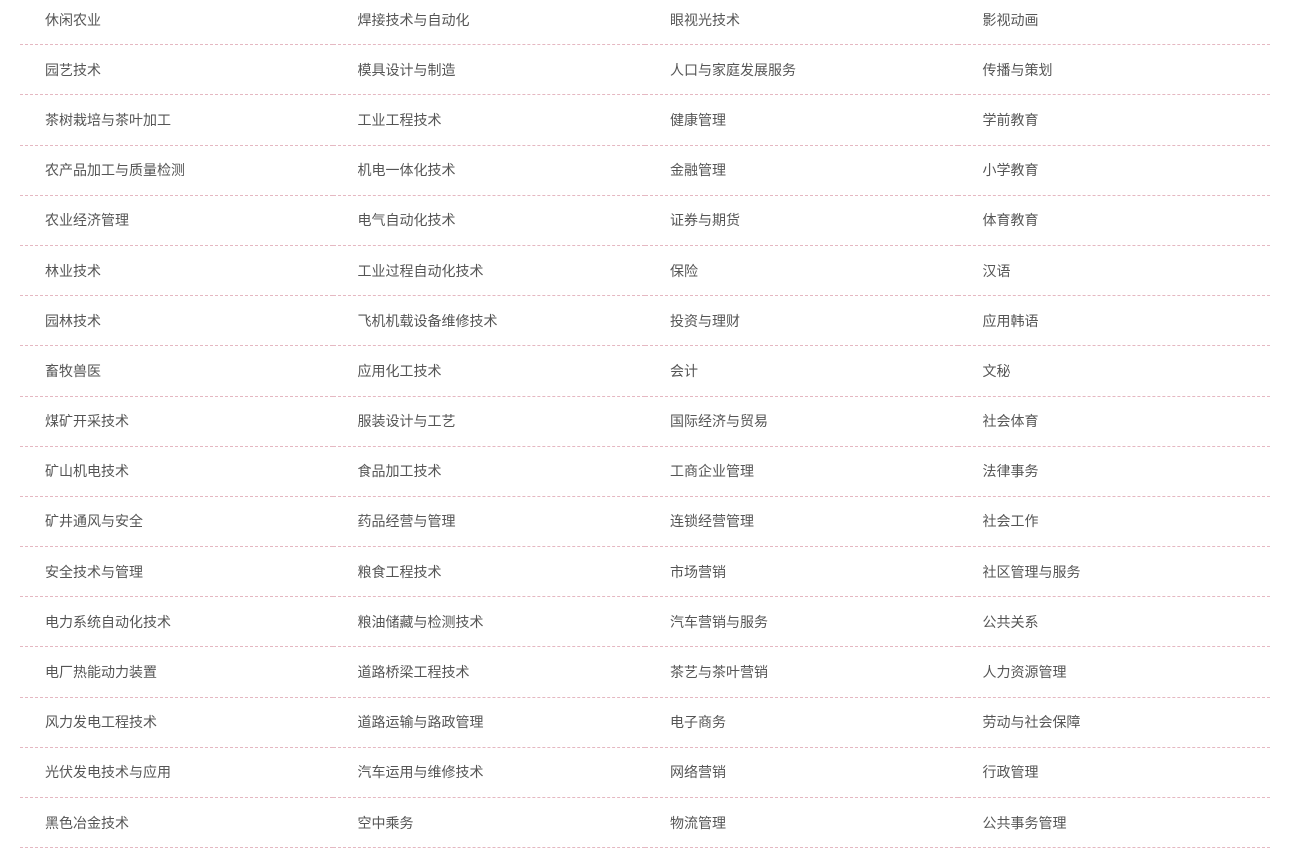  What do you see at coordinates (801, 221) in the screenshot?
I see `major-link: 证券与期货` at bounding box center [801, 221].